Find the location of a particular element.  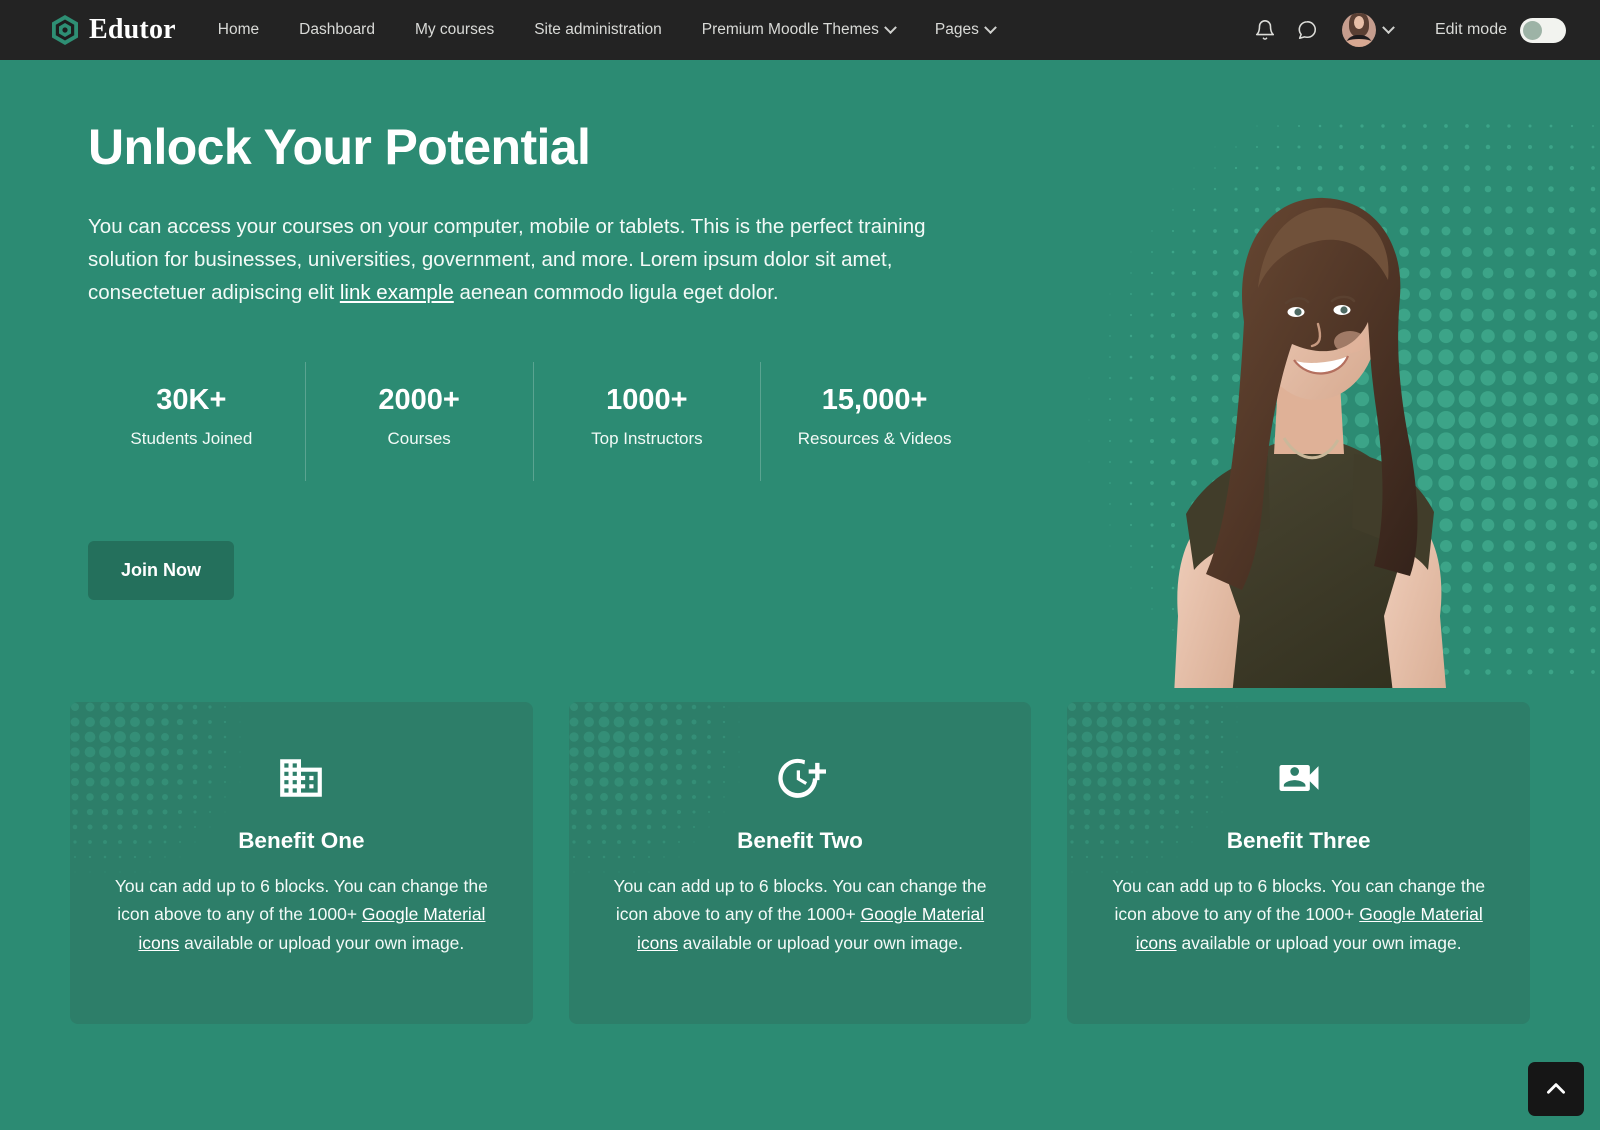

edit-mode-toggle: Edit mode is located at coordinates (1507, 30).